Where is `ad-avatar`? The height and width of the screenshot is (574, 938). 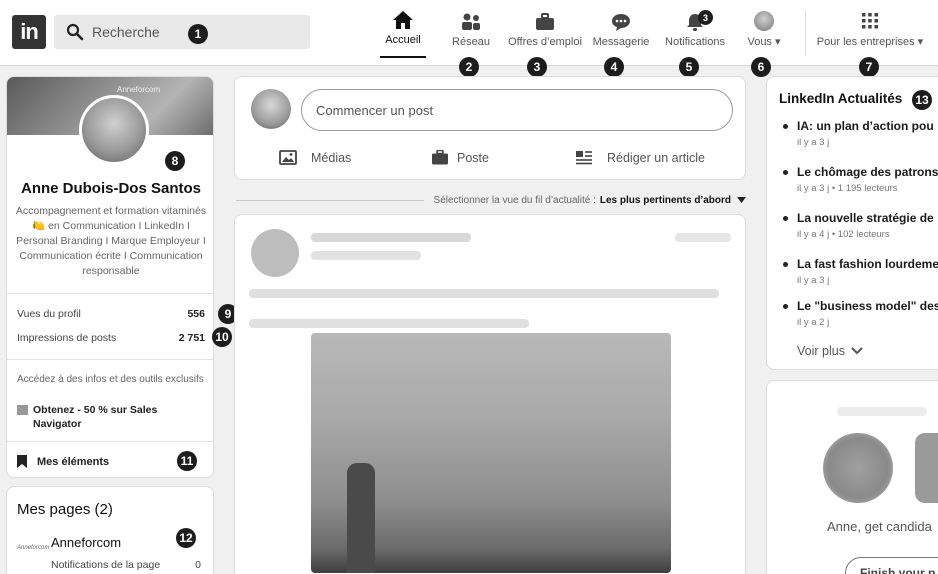 ad-avatar is located at coordinates (858, 468).